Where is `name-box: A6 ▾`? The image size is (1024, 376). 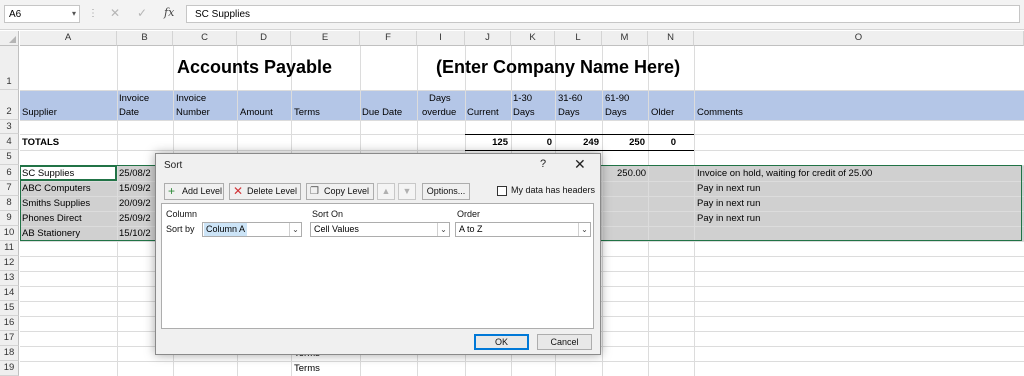 name-box: A6 ▾ is located at coordinates (42, 14).